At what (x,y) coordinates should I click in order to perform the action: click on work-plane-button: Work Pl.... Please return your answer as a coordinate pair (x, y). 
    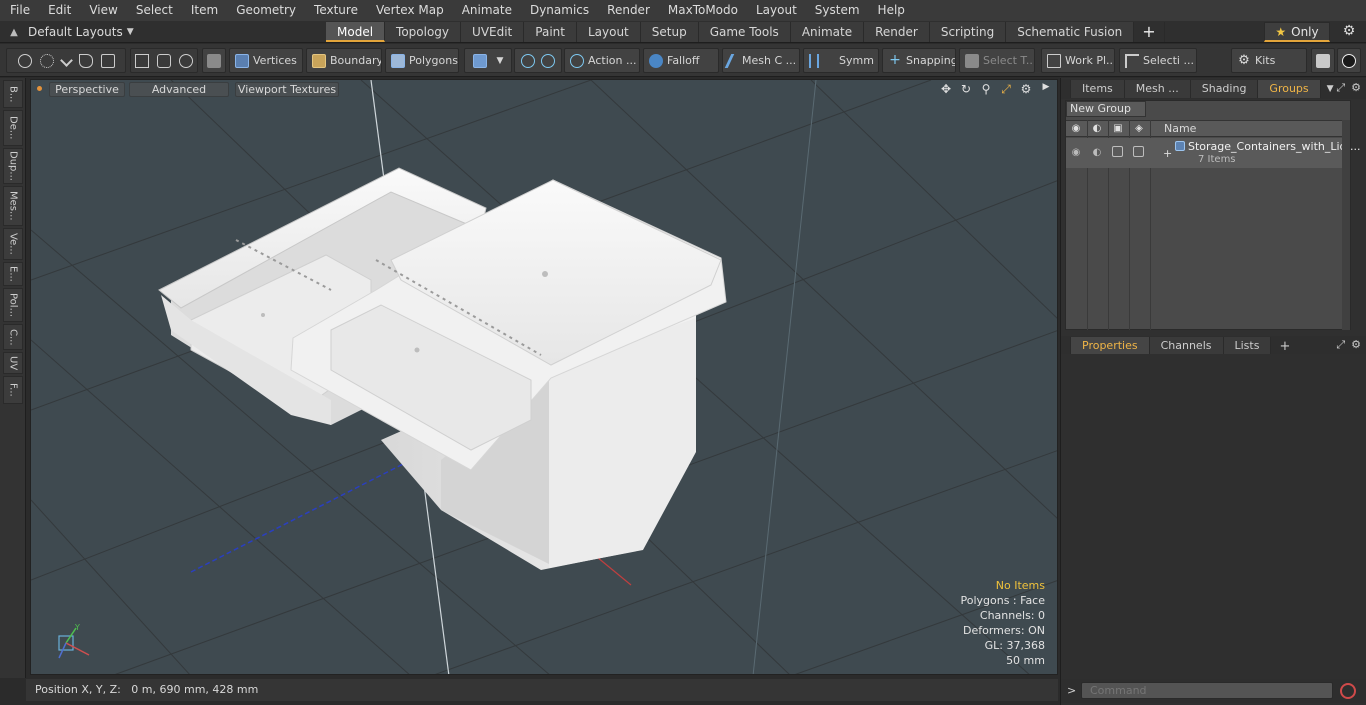
    Looking at the image, I should click on (1078, 60).